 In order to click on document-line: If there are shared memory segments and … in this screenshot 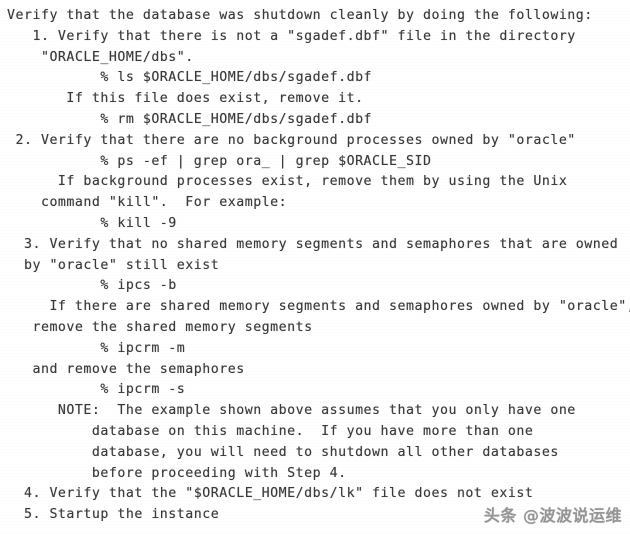, I will do `click(318, 307)`.